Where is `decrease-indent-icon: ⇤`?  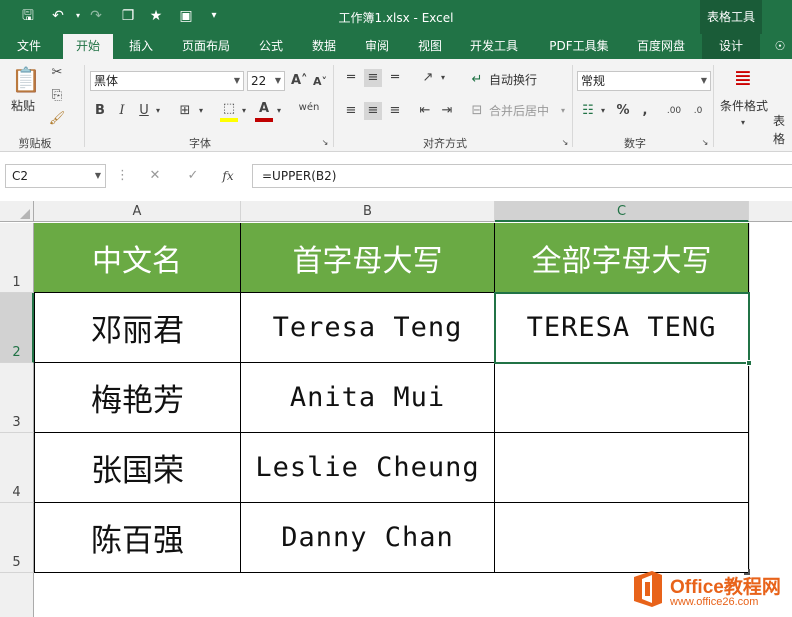 decrease-indent-icon: ⇤ is located at coordinates (425, 111).